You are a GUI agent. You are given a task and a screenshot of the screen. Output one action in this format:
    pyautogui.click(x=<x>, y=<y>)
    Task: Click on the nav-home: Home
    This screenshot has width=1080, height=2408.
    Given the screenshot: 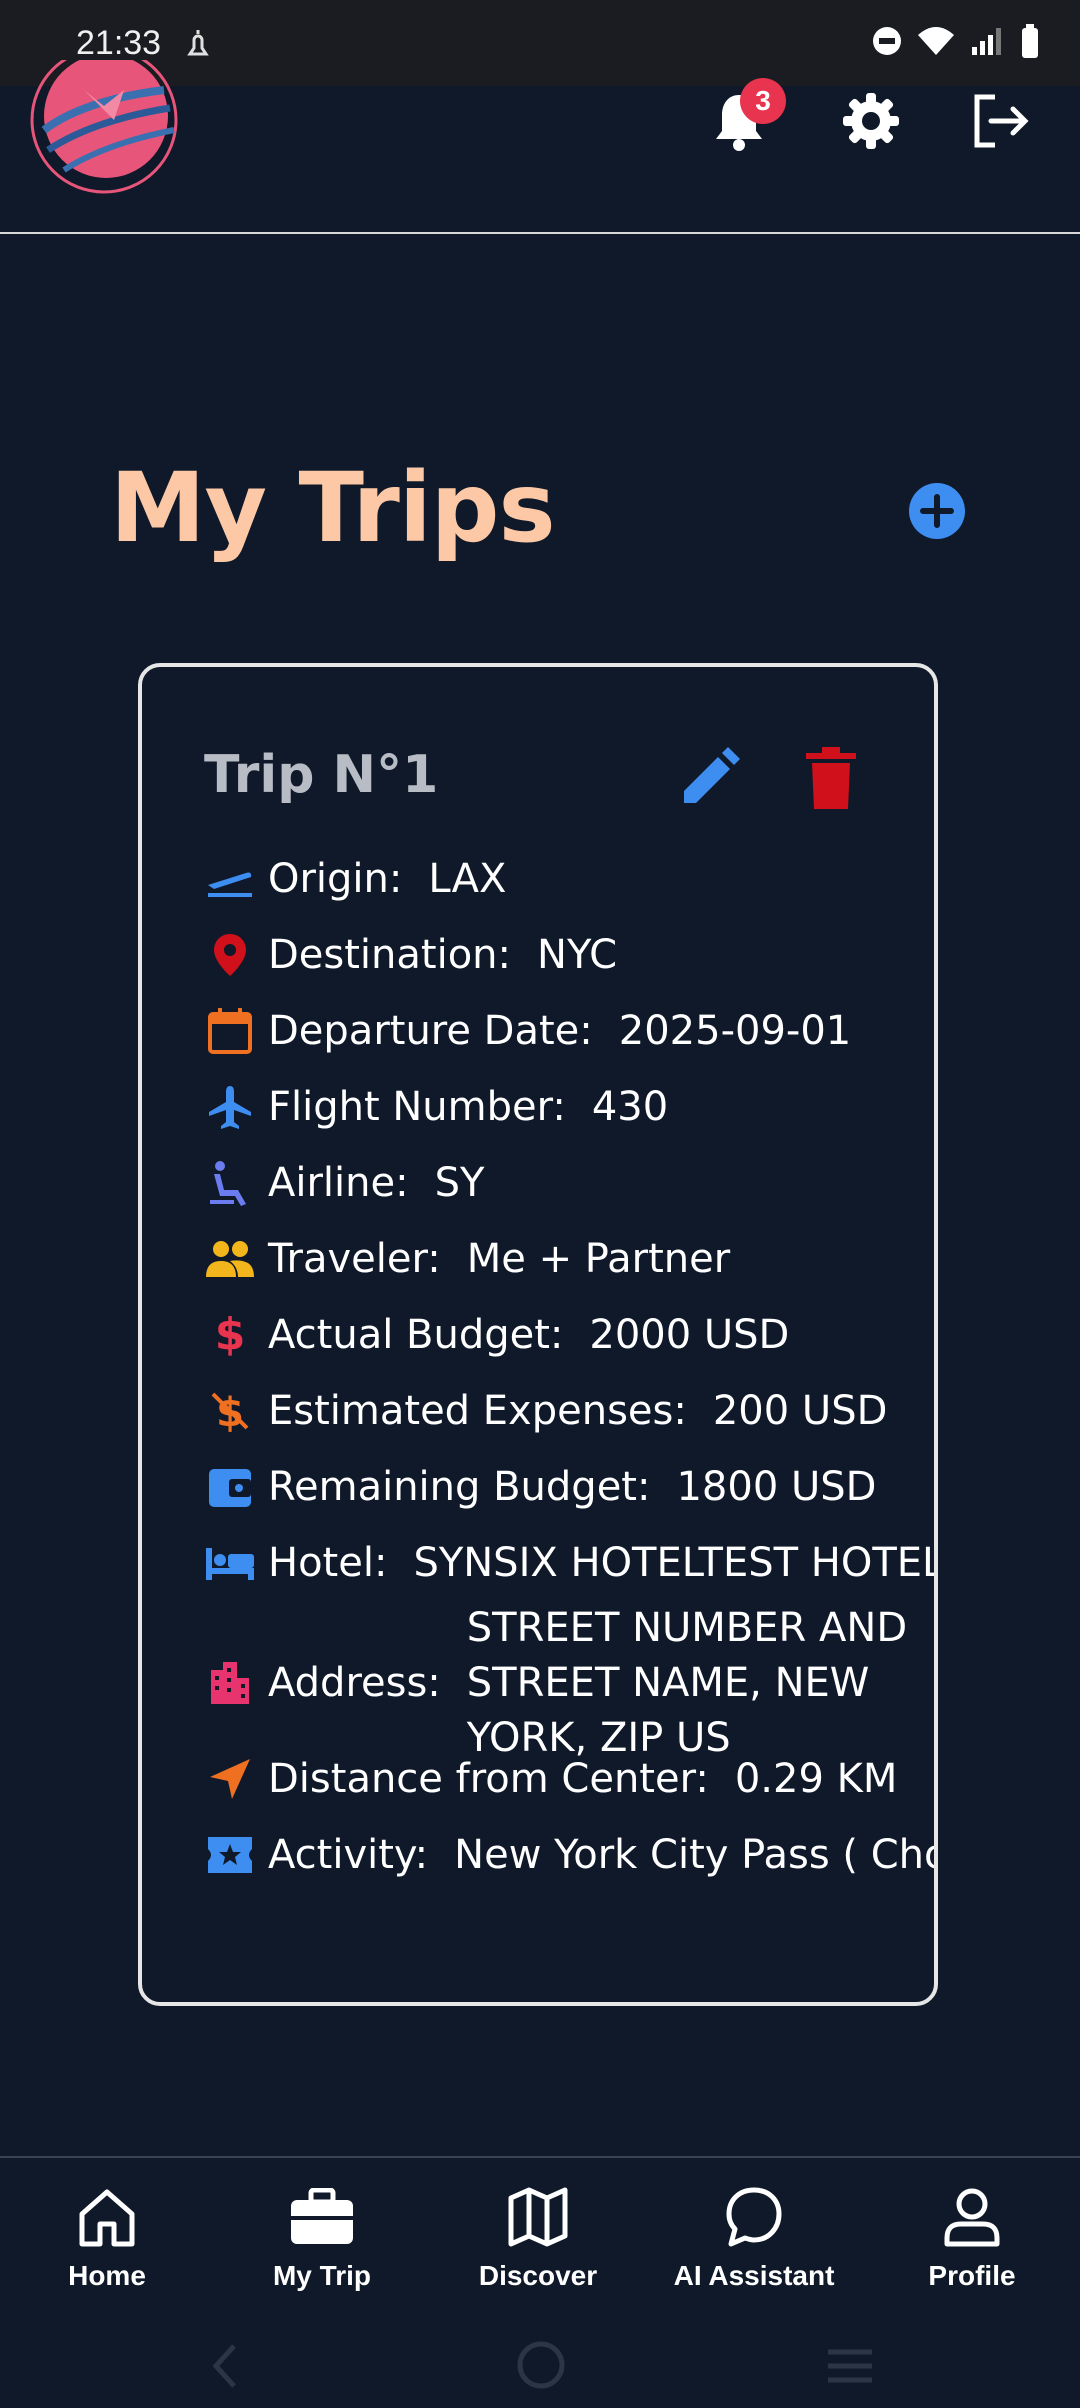 What is the action you would take?
    pyautogui.click(x=107, y=2237)
    